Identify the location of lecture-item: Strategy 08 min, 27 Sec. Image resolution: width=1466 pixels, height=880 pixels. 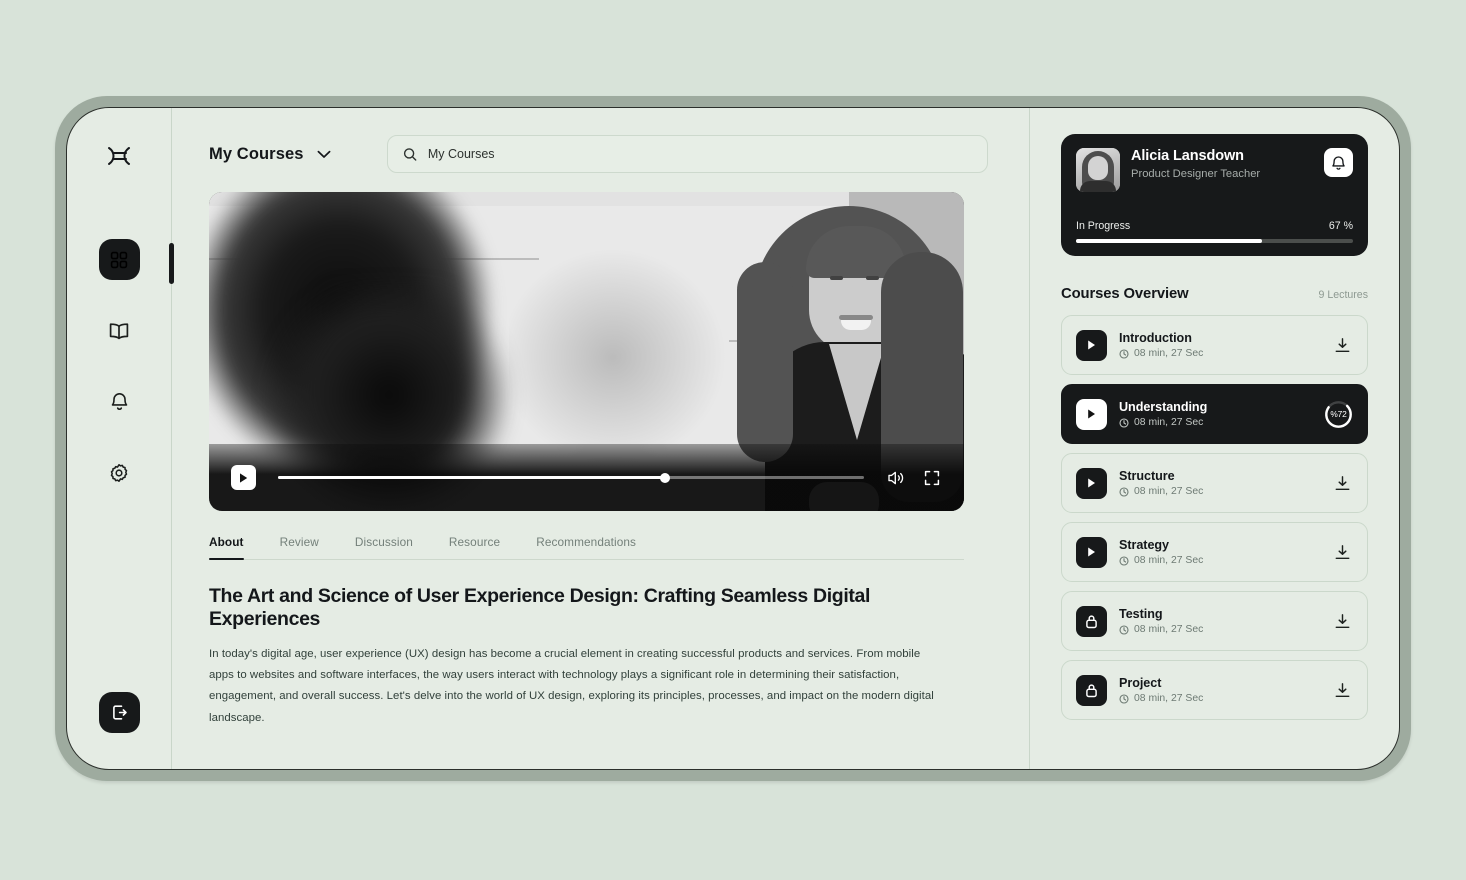
(1214, 552).